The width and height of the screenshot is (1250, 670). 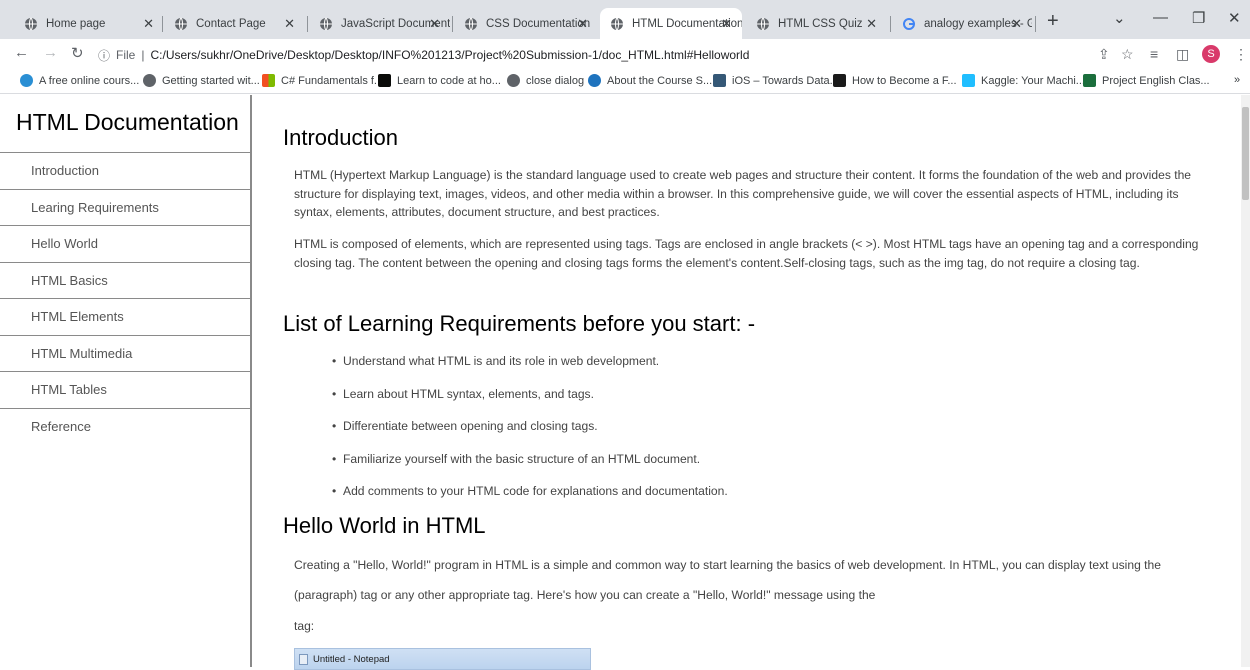 I want to click on tab-home-page: Home page ✕, so click(x=89, y=23).